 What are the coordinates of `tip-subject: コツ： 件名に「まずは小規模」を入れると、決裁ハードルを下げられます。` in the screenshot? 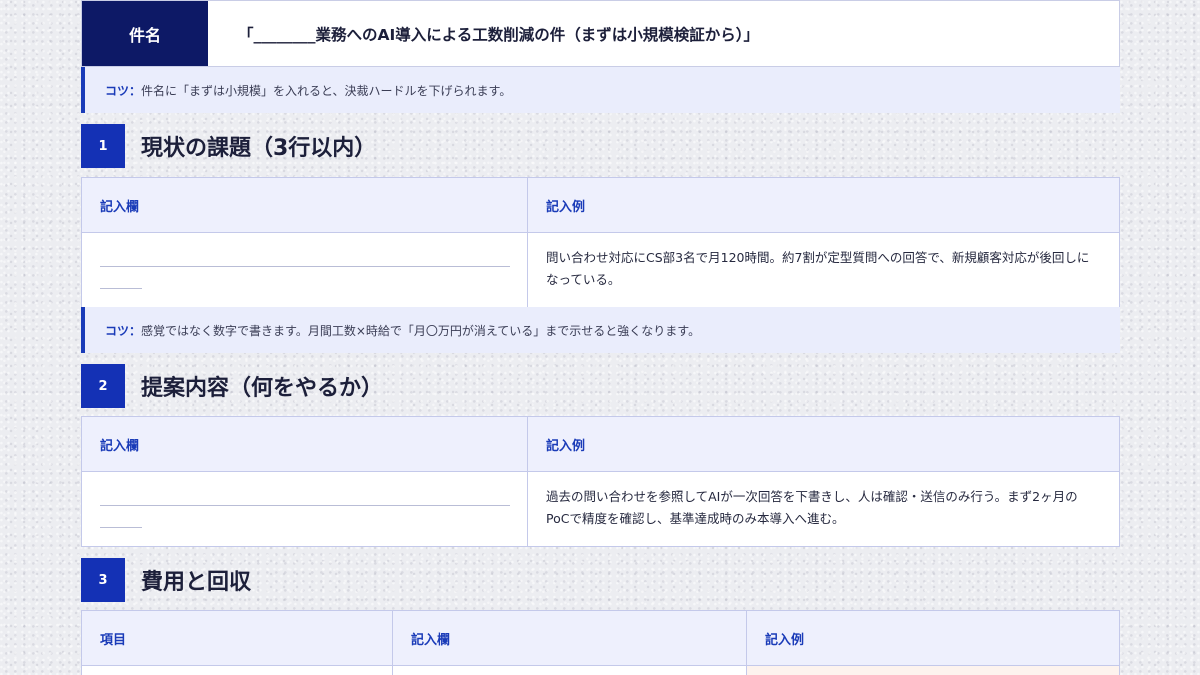 It's located at (600, 90).